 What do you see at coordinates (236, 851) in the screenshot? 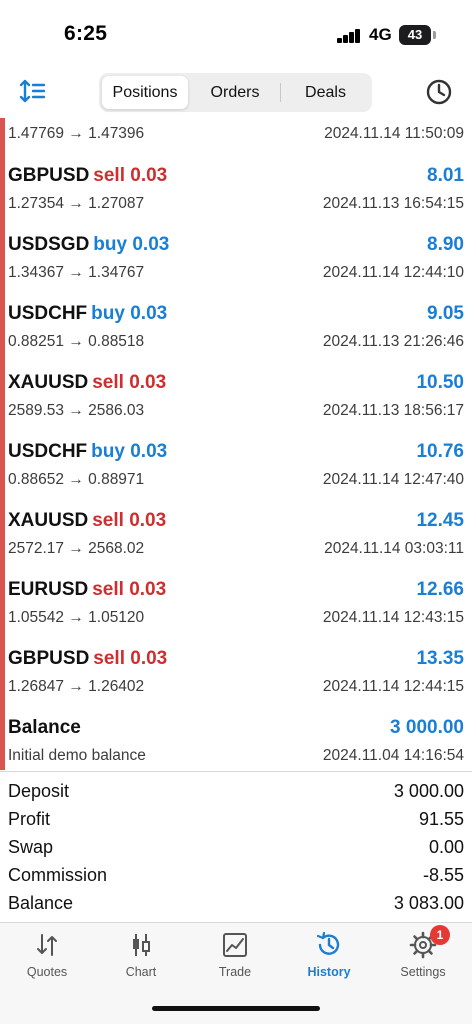
I see `summary-swap: Swap 0.00` at bounding box center [236, 851].